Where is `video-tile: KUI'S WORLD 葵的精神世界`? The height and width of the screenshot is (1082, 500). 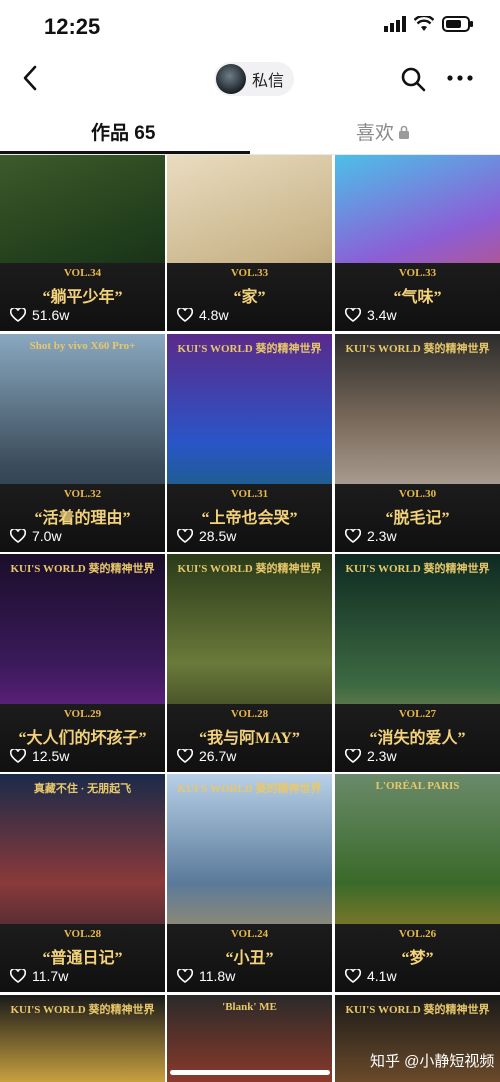
video-tile: KUI'S WORLD 葵的精神世界 is located at coordinates (82, 1038).